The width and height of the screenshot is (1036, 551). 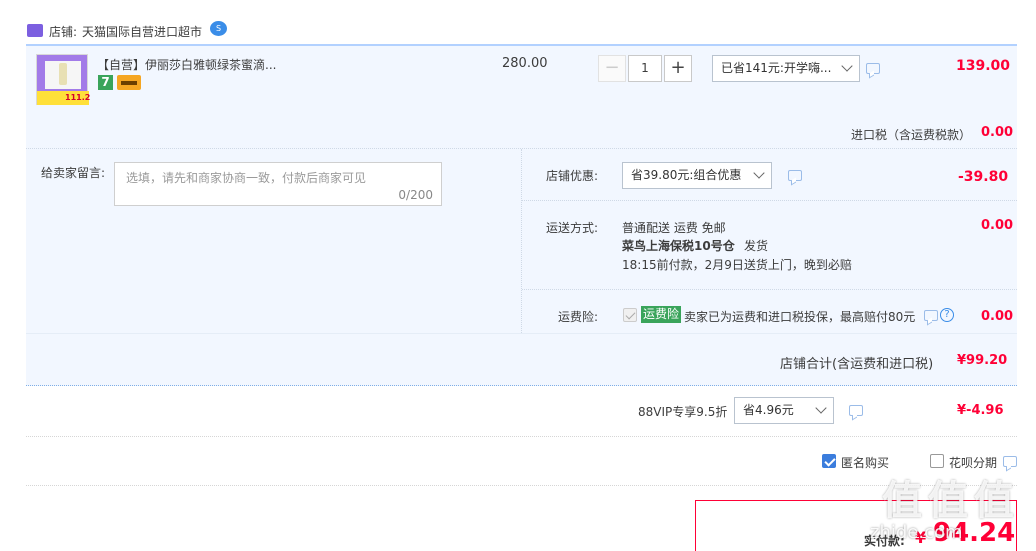 What do you see at coordinates (983, 66) in the screenshot?
I see `item-price: 139.00` at bounding box center [983, 66].